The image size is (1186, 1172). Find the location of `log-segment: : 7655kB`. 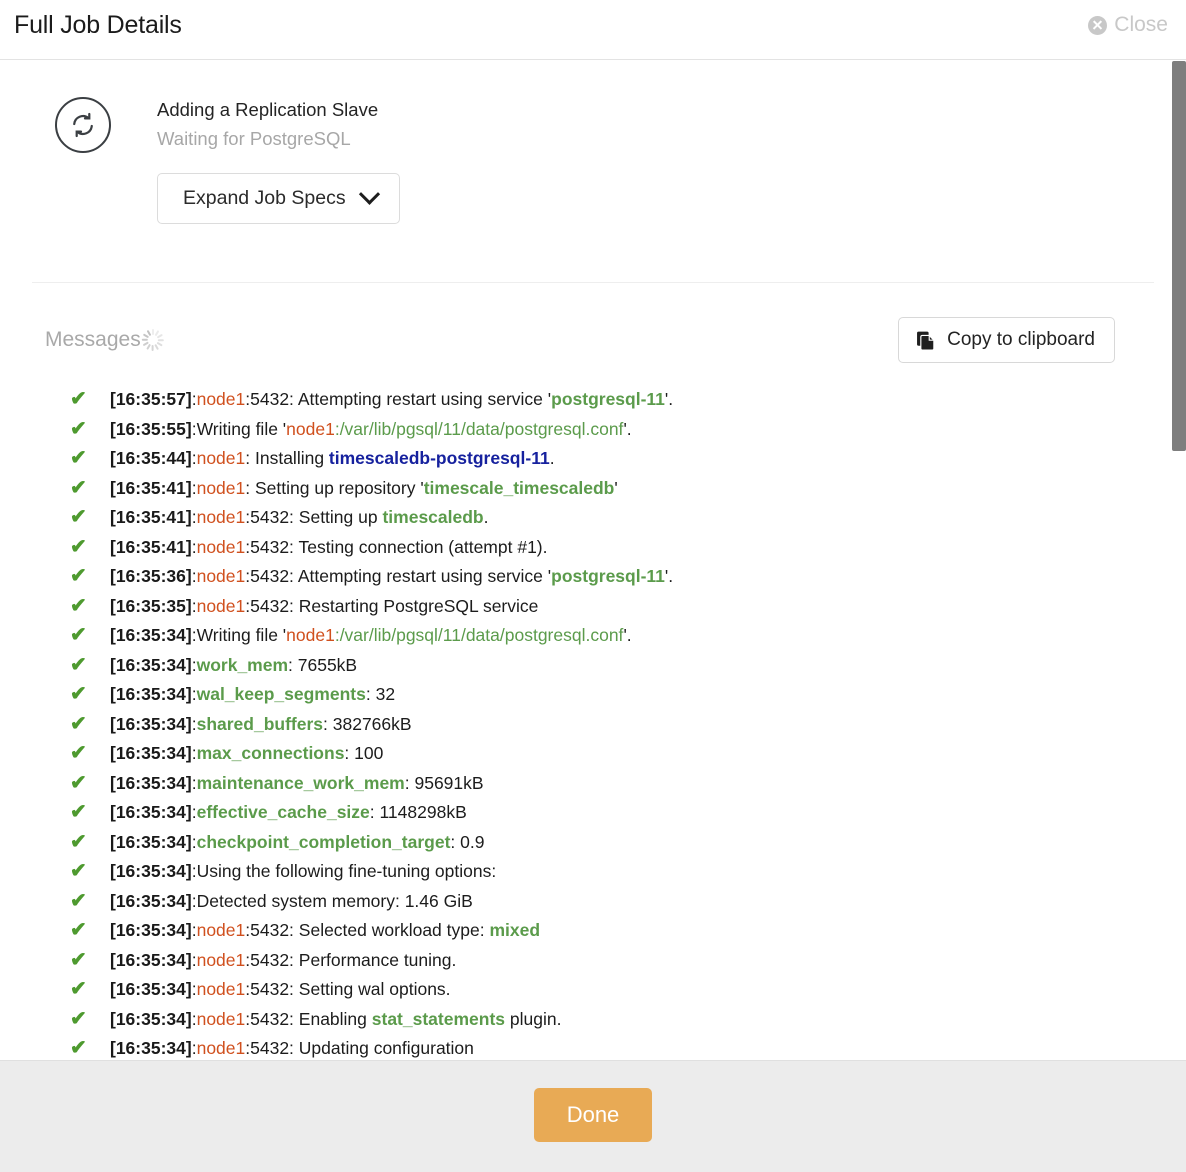

log-segment: : 7655kB is located at coordinates (323, 664).